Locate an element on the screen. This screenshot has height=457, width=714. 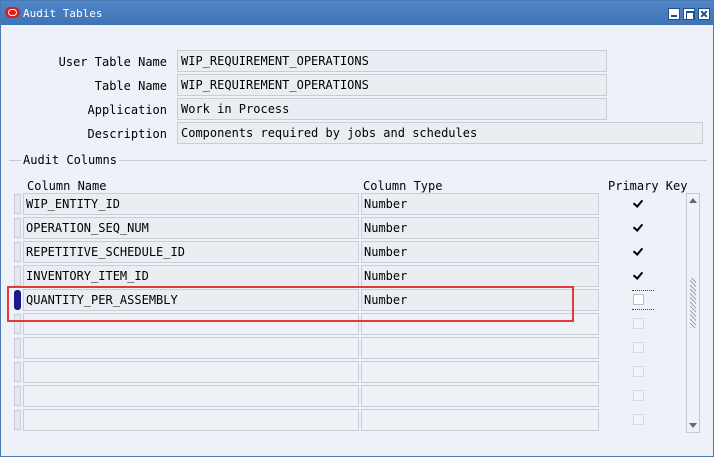
user-table-name-field: WIP_REQUIREMENT_OPERATIONS is located at coordinates (392, 61).